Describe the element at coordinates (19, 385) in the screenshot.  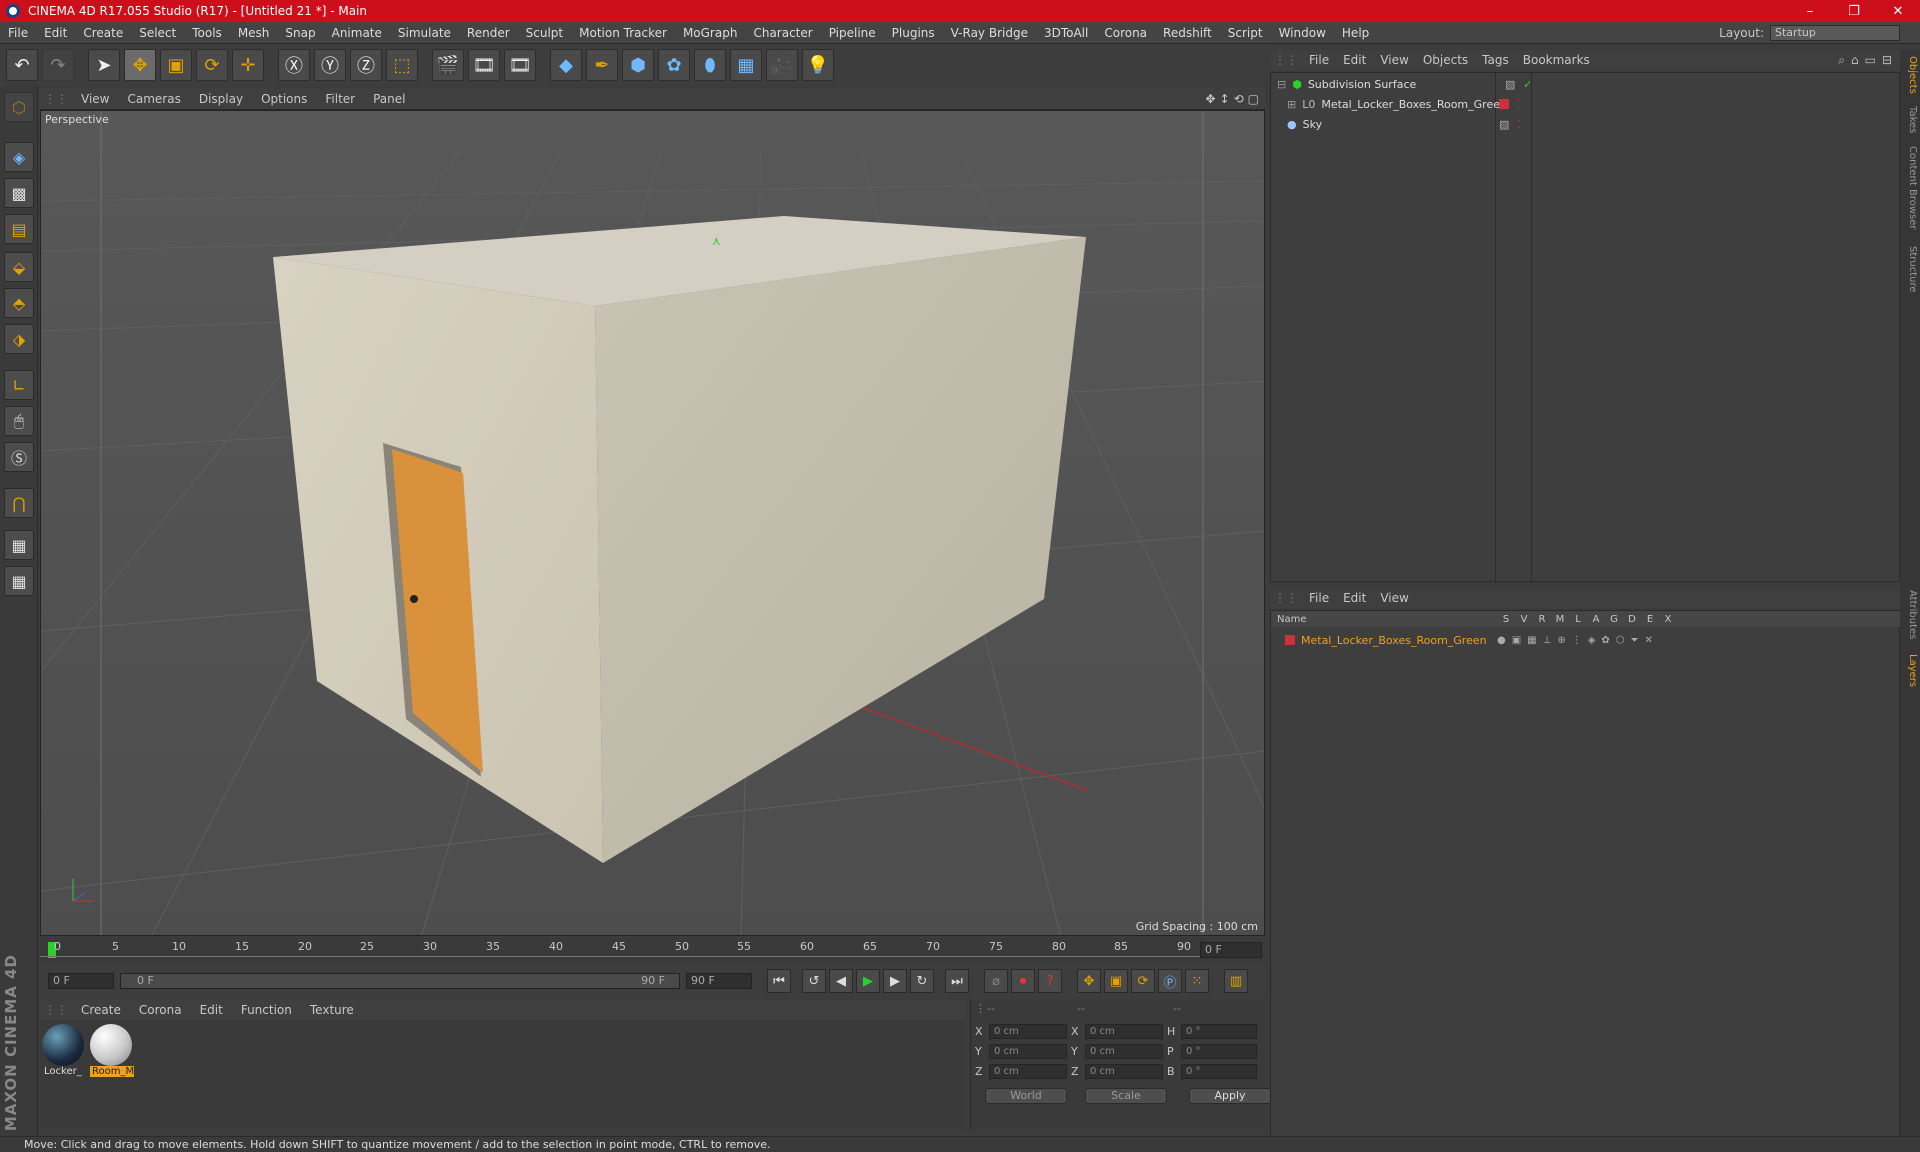
I see `axis-mode-button: ∟` at that location.